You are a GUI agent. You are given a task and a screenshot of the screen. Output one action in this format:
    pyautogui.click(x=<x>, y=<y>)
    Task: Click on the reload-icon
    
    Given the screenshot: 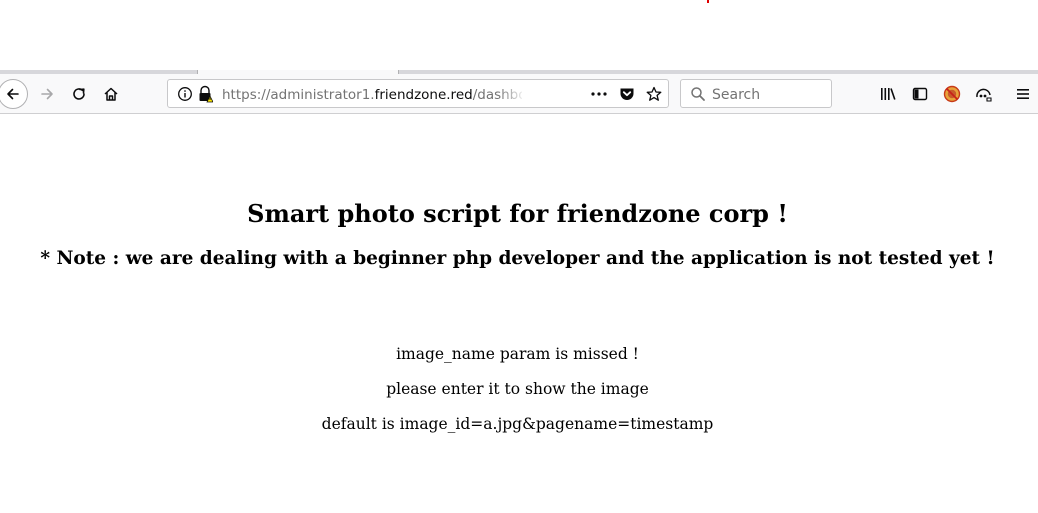 What is the action you would take?
    pyautogui.click(x=79, y=94)
    